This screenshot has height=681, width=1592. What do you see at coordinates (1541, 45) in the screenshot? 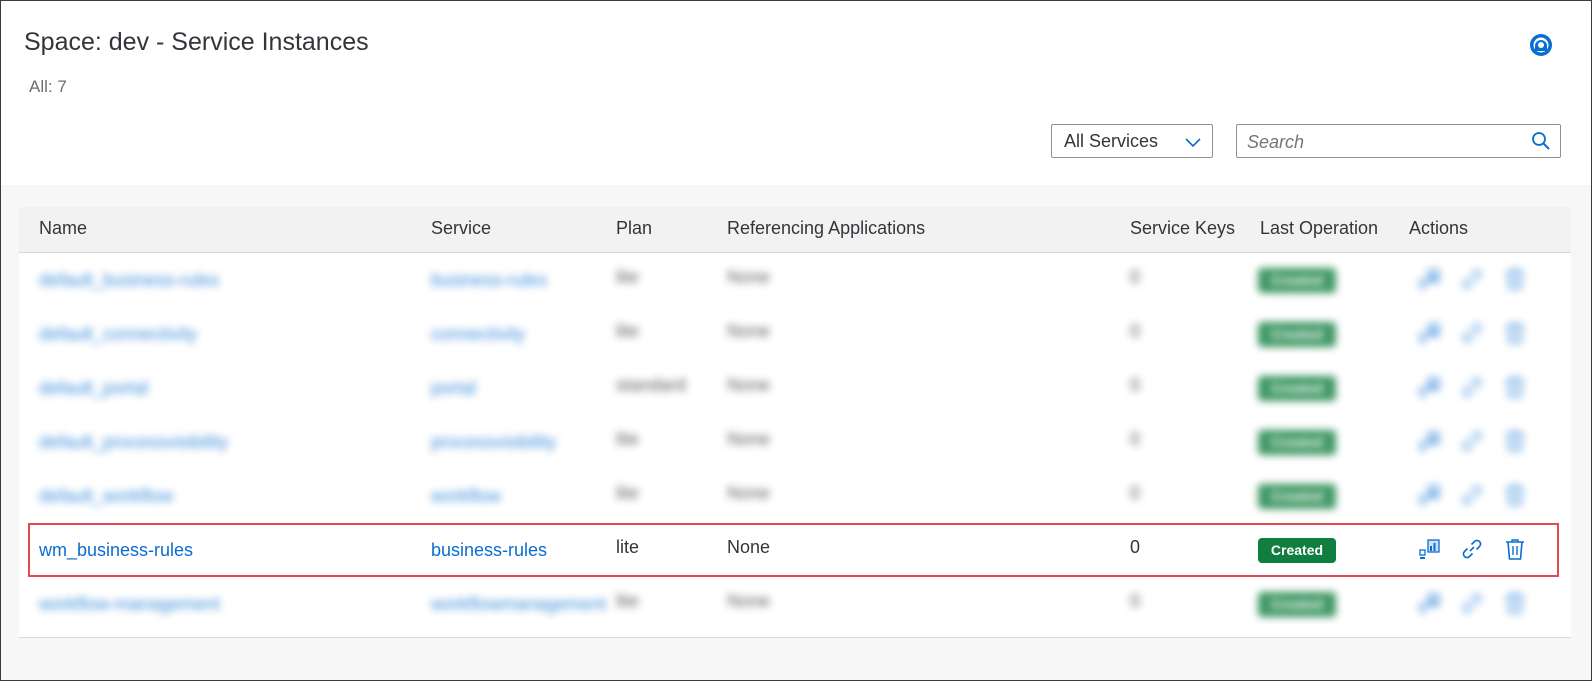
I see `help-circle-icon` at bounding box center [1541, 45].